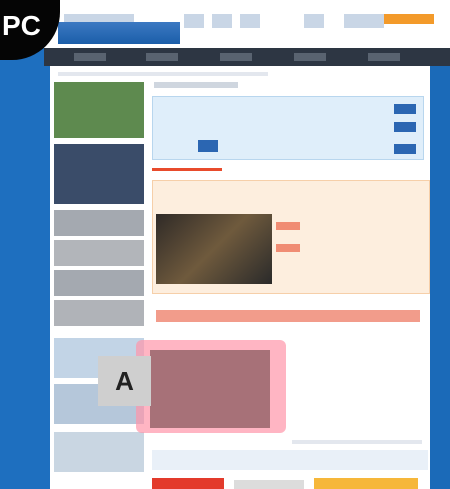  I want to click on blue-frame-right, so click(439, 244).